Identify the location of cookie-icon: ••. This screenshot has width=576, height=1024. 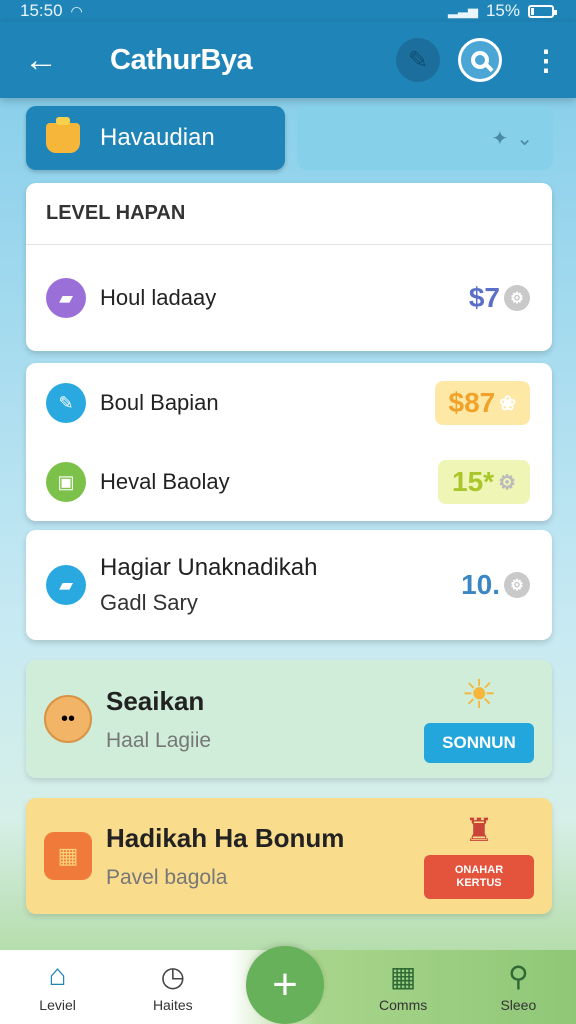
(68, 719).